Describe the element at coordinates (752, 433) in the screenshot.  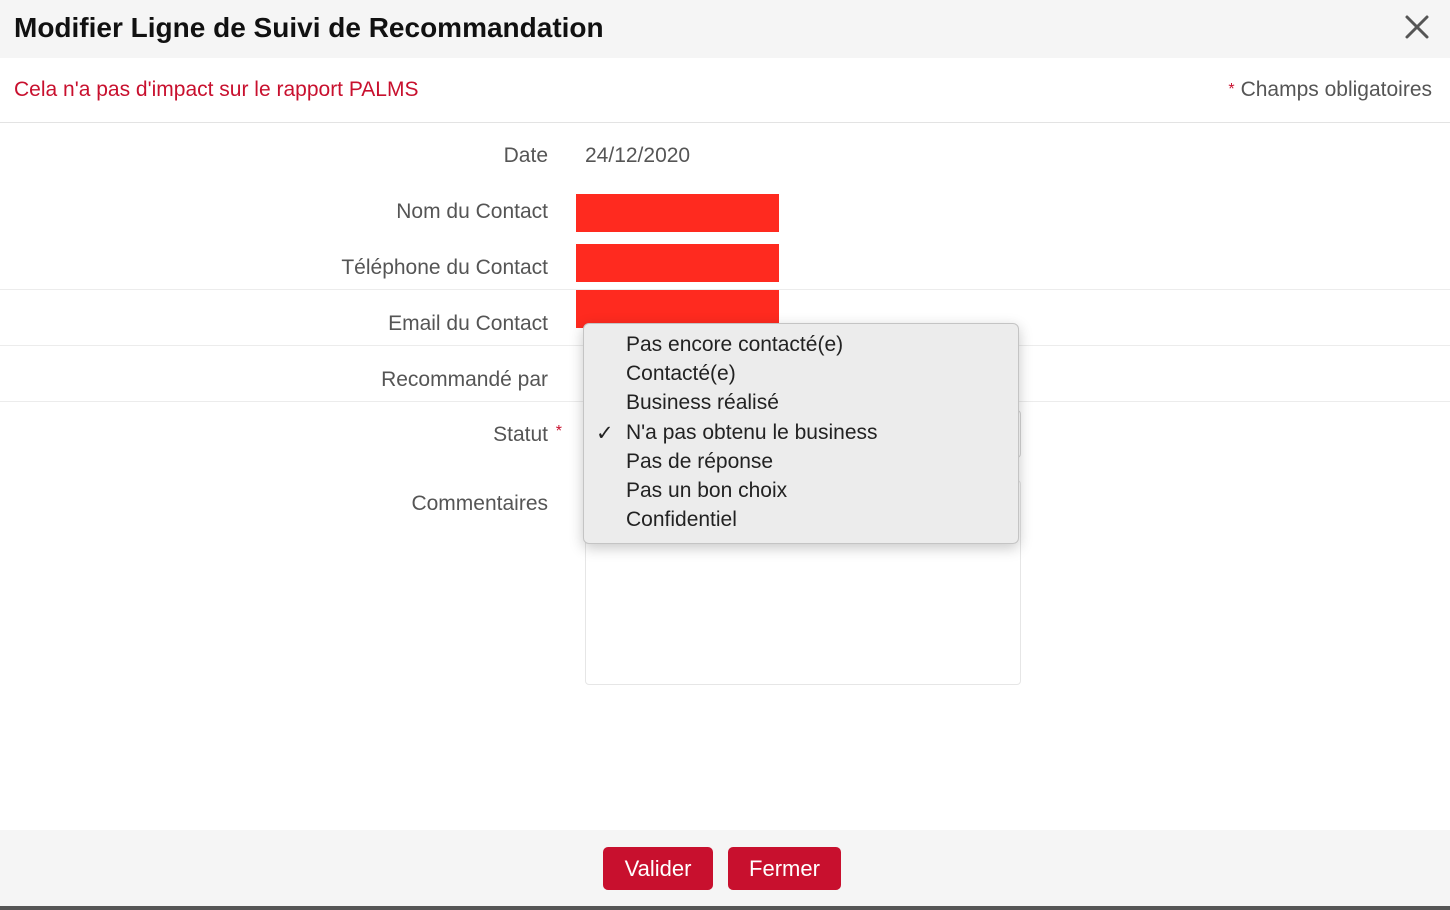
I see `status-option-selected: N'a pas obtenu le business` at that location.